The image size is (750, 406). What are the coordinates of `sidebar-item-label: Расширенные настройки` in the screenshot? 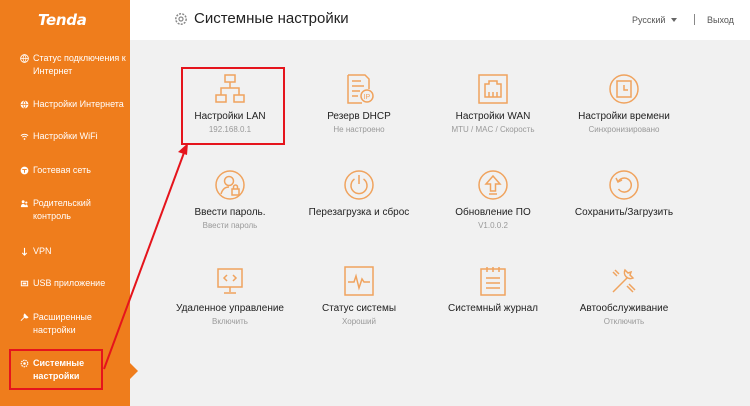 It's located at (62, 323).